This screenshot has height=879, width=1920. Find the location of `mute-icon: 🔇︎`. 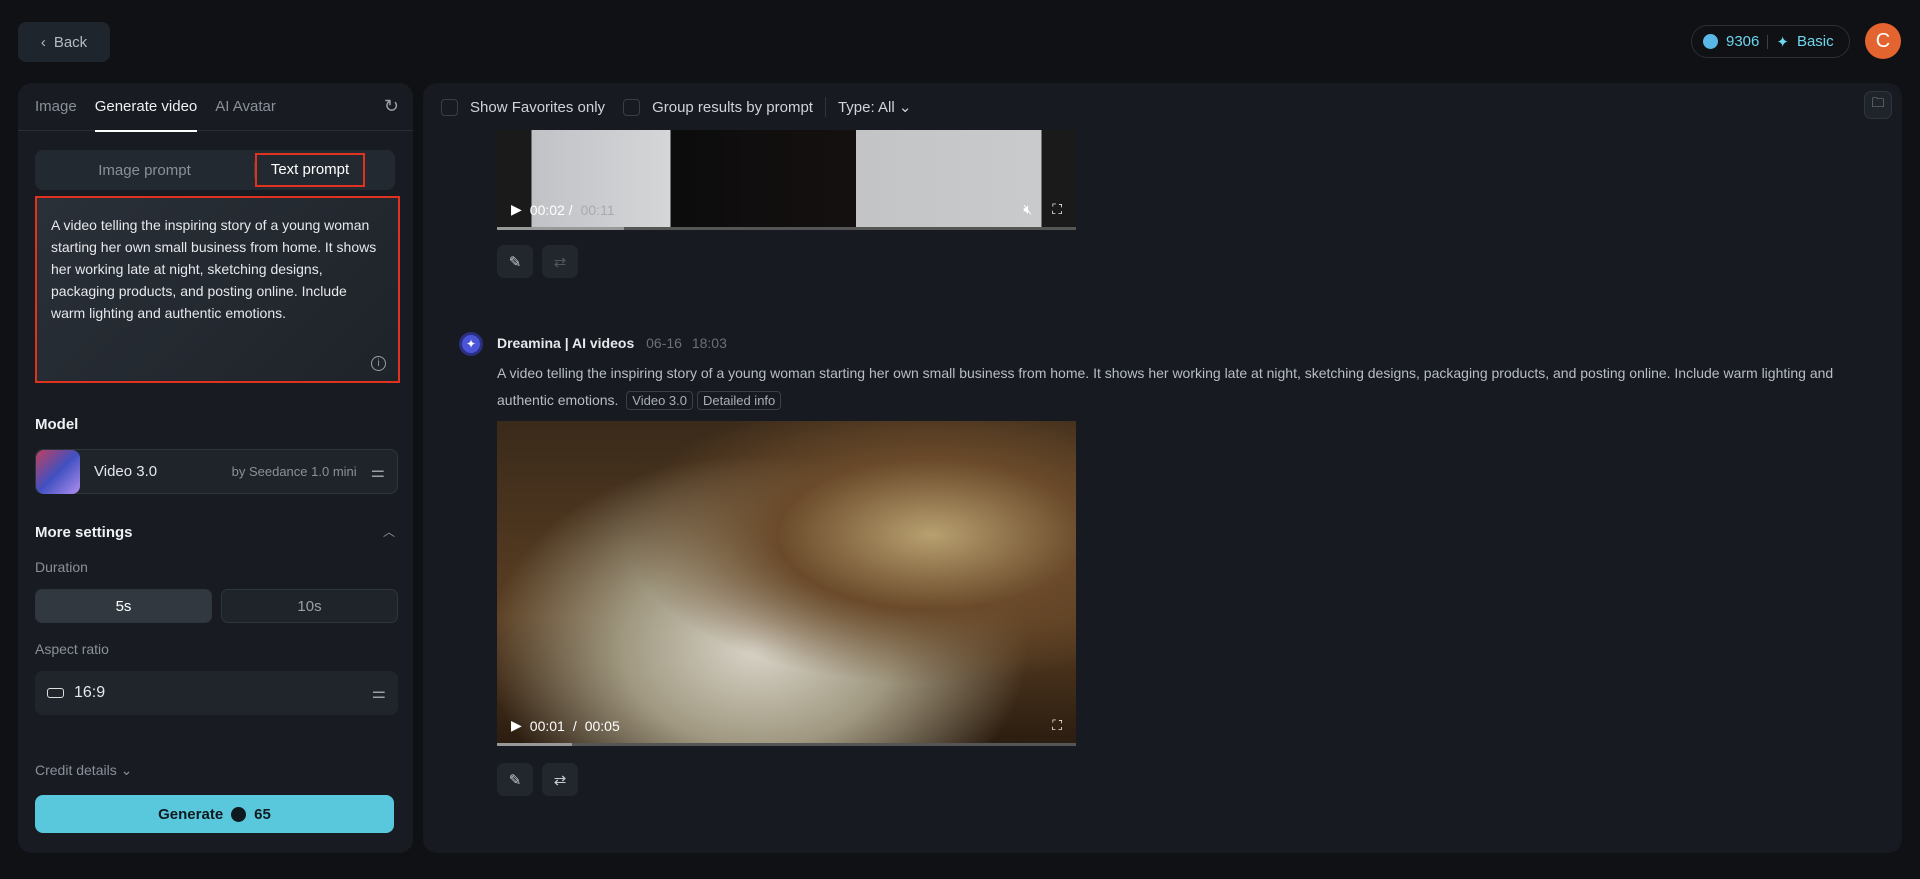

mute-icon: 🔇︎ is located at coordinates (1027, 209).